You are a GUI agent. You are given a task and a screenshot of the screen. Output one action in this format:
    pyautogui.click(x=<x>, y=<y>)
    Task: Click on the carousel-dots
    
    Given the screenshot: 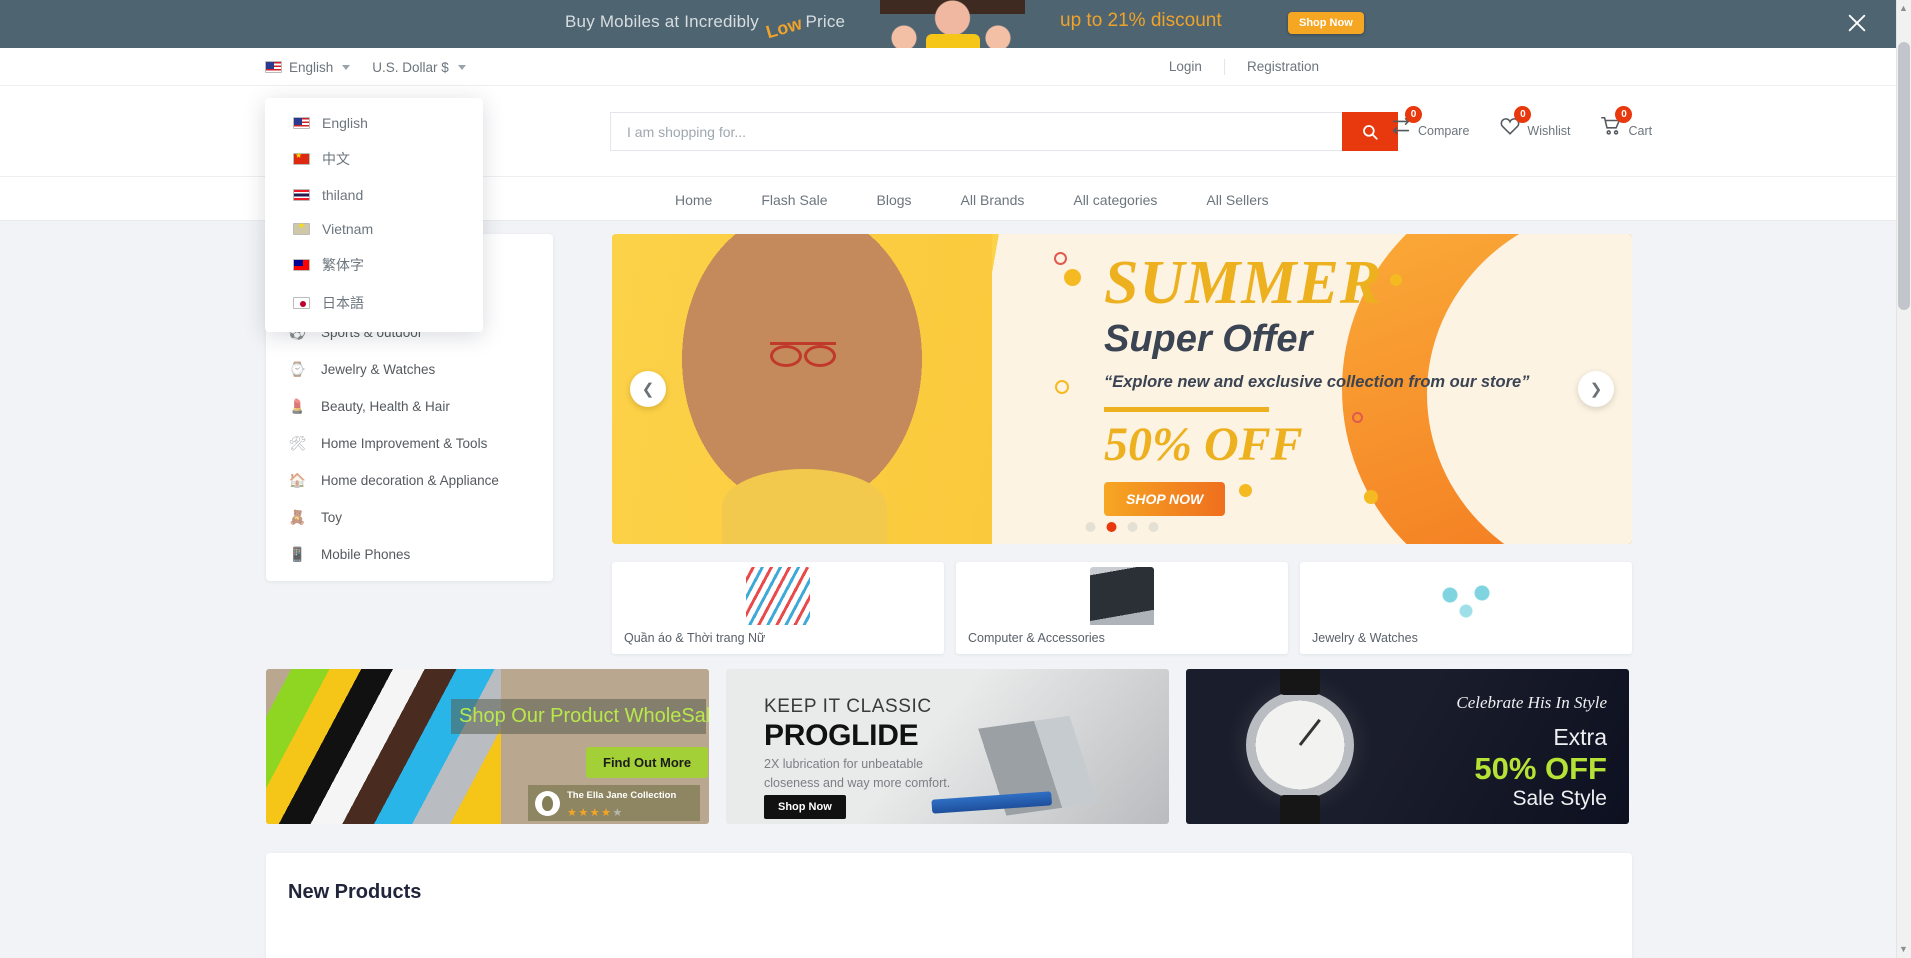 What is the action you would take?
    pyautogui.click(x=1122, y=527)
    